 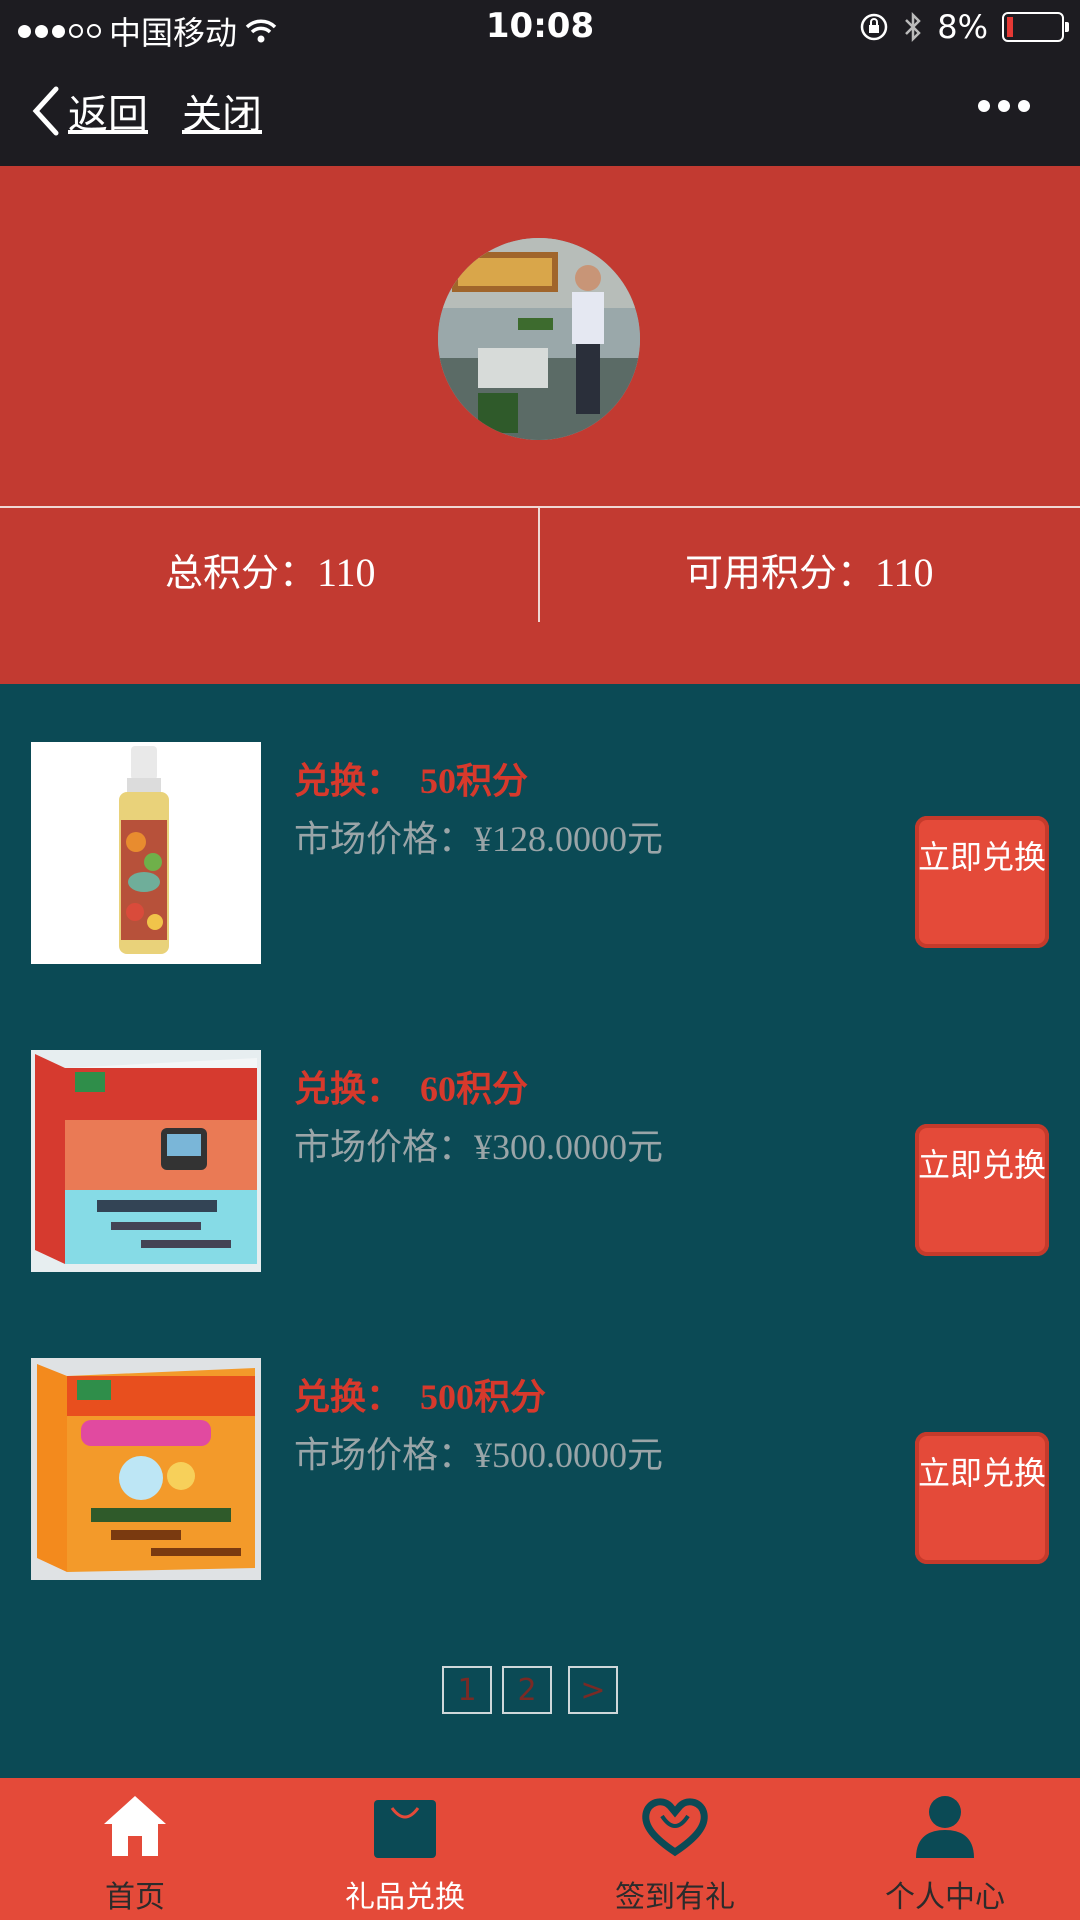 I want to click on exchange-points: 兑换： 500积分, so click(x=420, y=1394).